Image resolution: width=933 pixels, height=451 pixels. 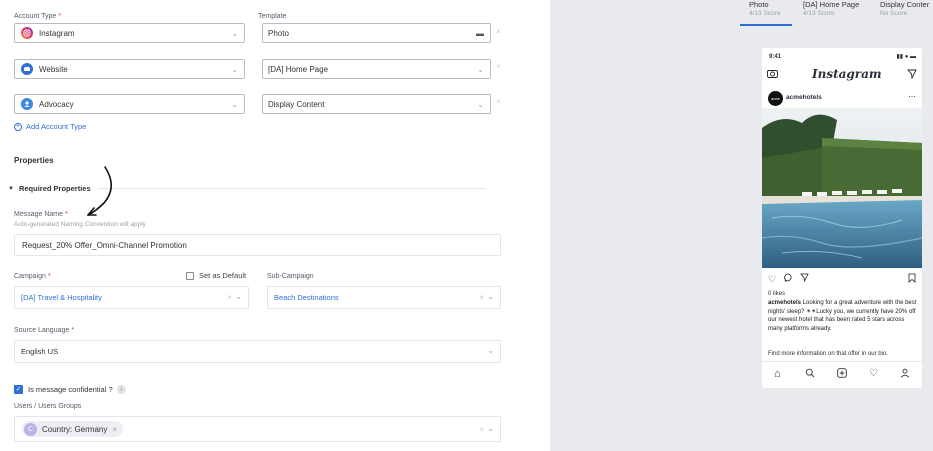 I want to click on user-group-chip: C Country: Germany ×, so click(x=73, y=429).